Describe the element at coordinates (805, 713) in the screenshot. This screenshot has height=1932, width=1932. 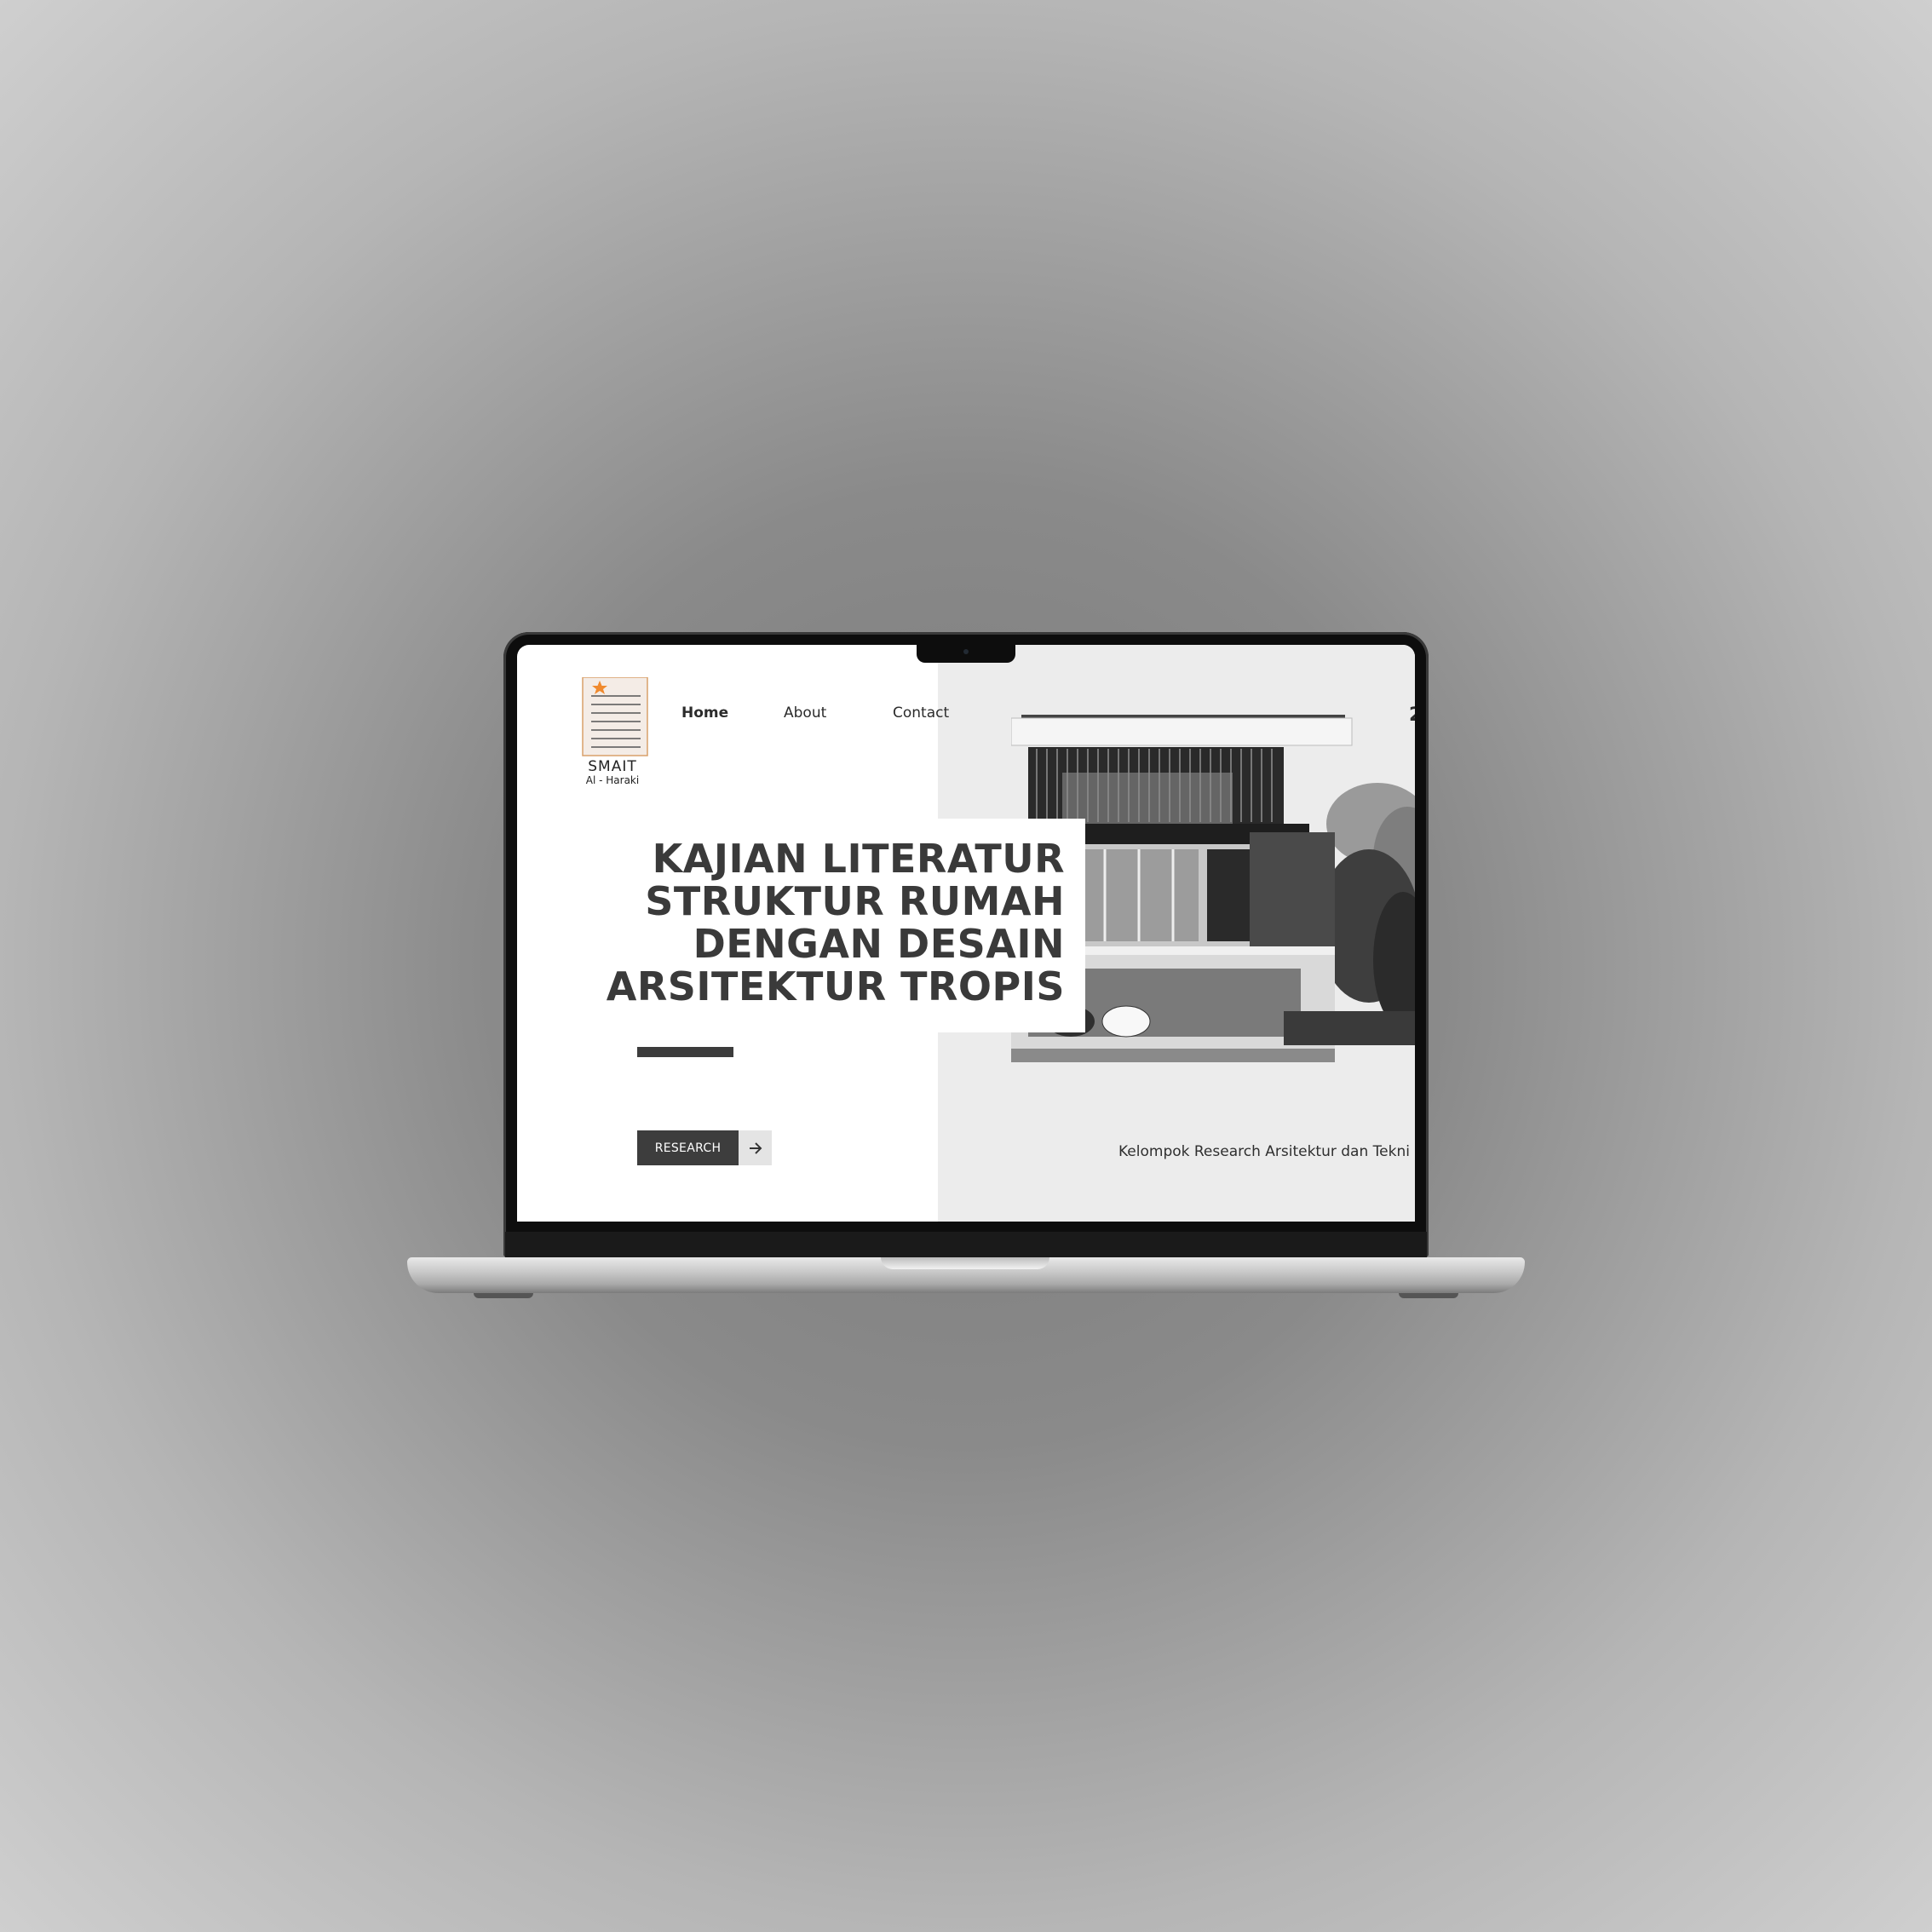
I see `nav-about-link: About` at that location.